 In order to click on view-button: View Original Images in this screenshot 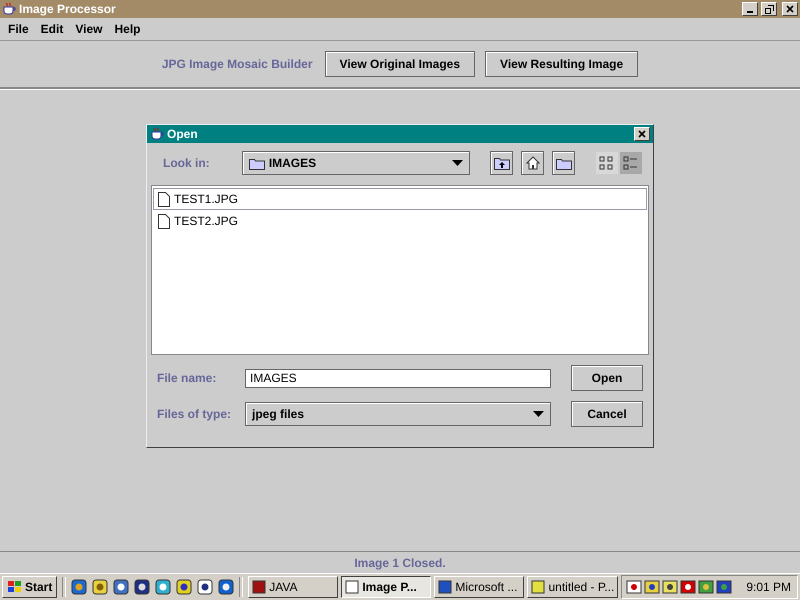, I will do `click(400, 64)`.